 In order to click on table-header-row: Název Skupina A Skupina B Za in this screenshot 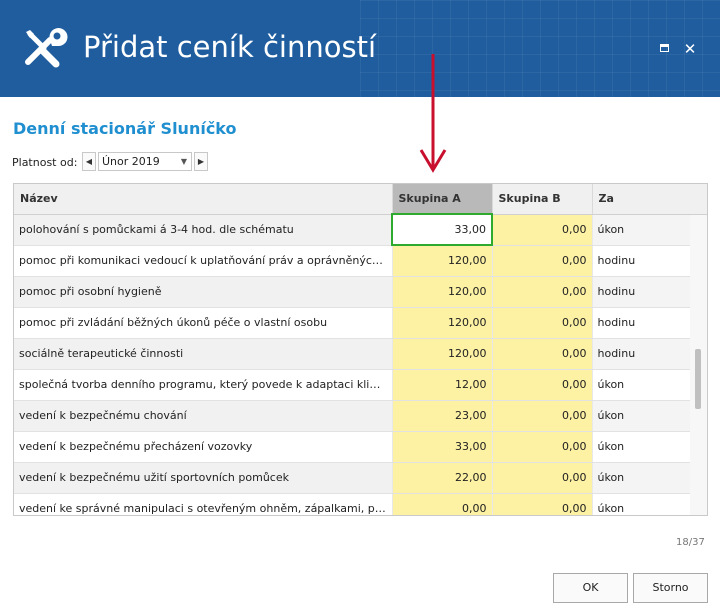, I will do `click(352, 199)`.